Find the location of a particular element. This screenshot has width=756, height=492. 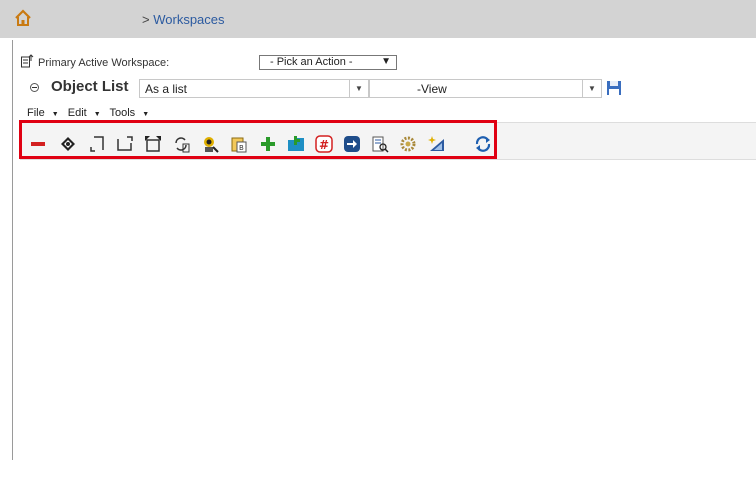

menu-edit: Edit ▼ is located at coordinates (84, 113).